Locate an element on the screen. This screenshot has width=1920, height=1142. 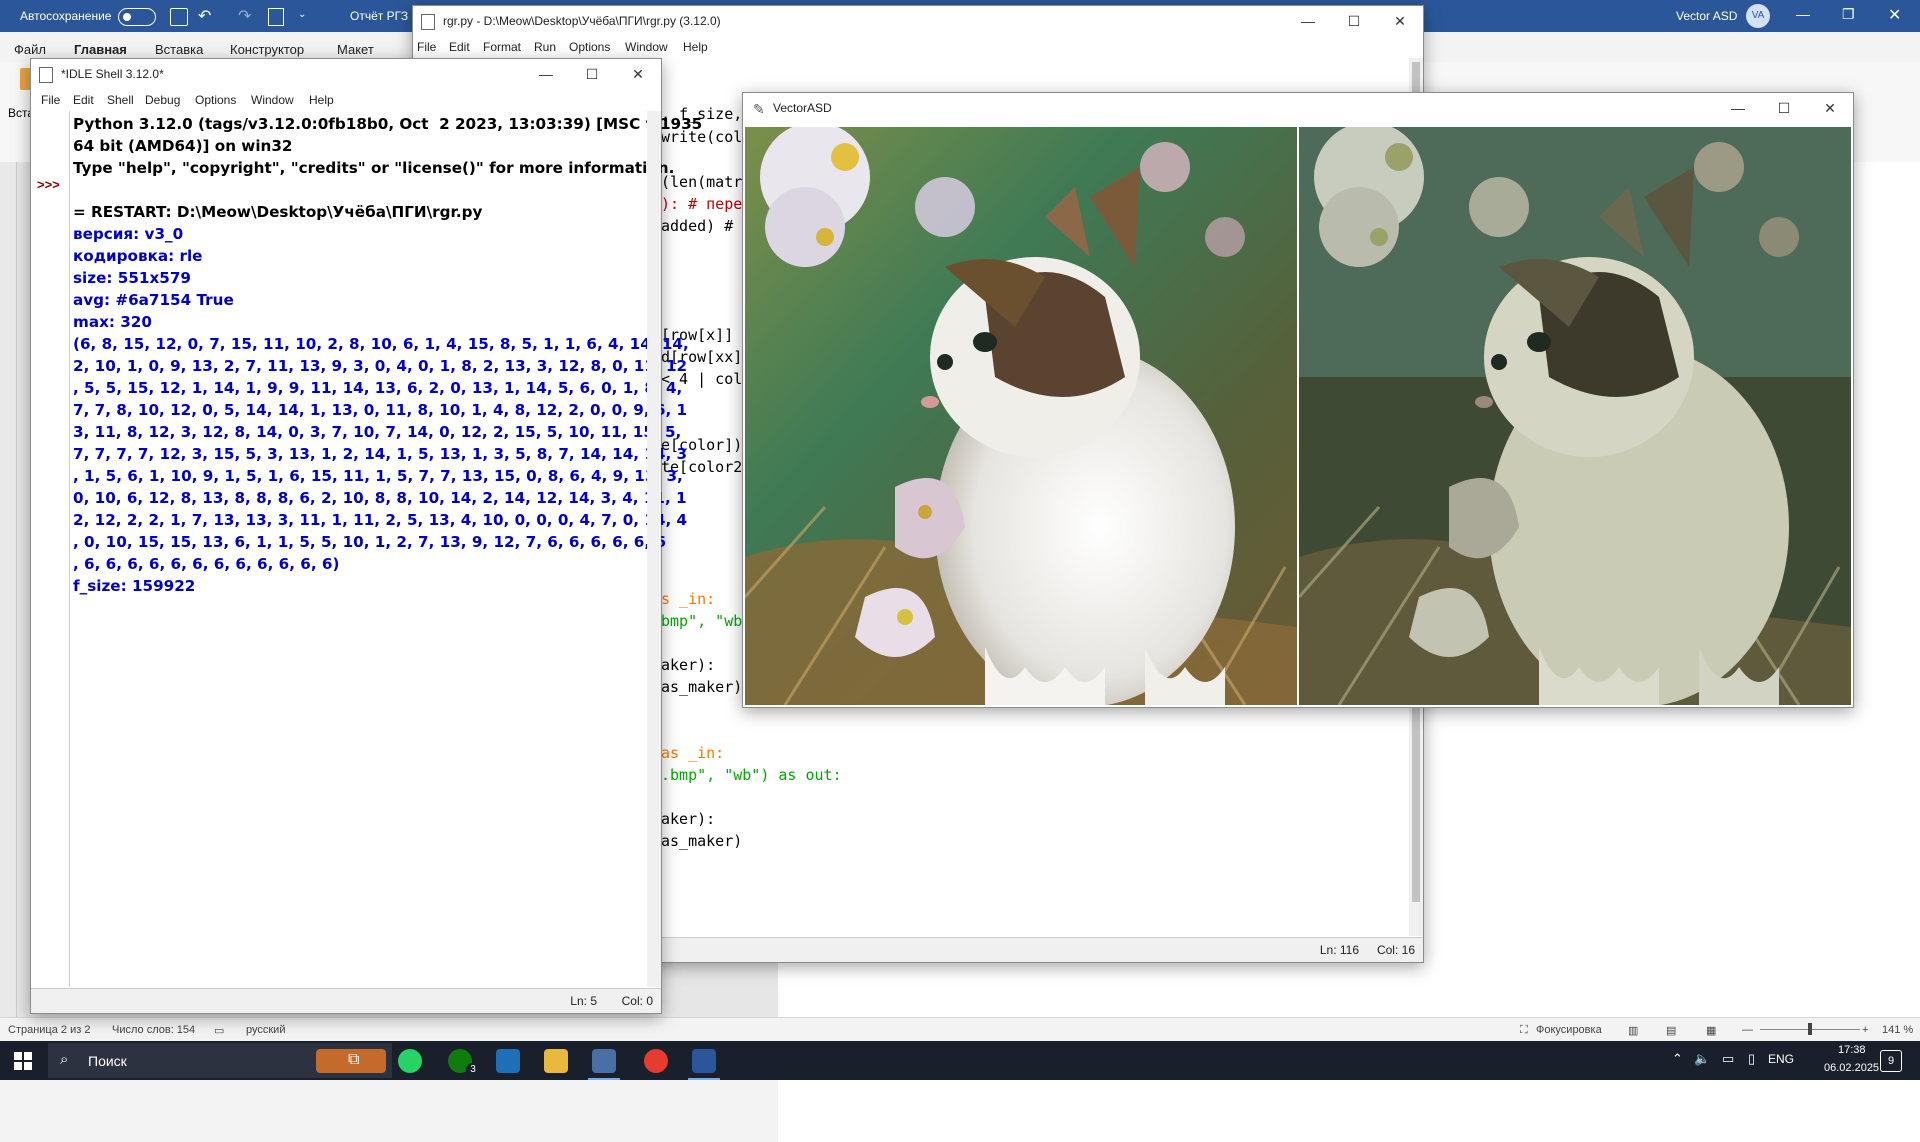
web-layout-icon: ▦ is located at coordinates (1711, 1030).